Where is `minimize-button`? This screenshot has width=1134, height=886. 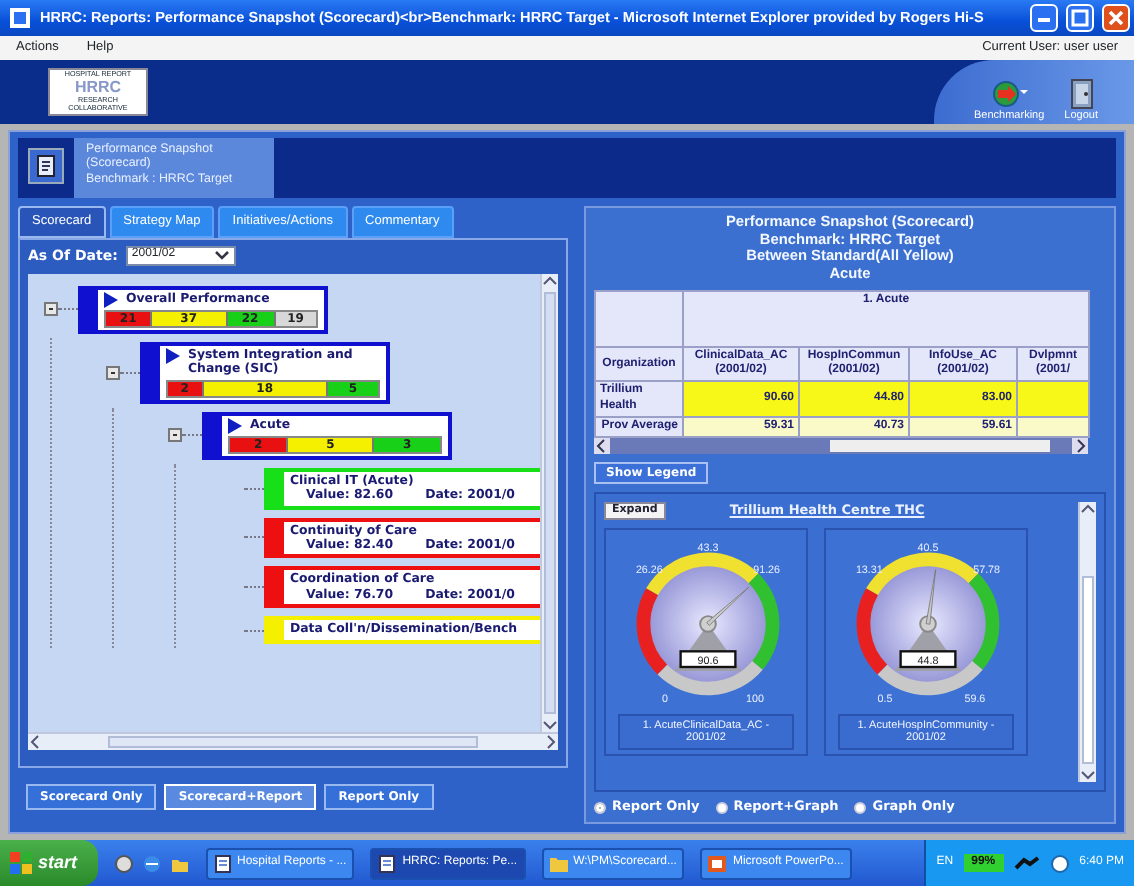 minimize-button is located at coordinates (1044, 18).